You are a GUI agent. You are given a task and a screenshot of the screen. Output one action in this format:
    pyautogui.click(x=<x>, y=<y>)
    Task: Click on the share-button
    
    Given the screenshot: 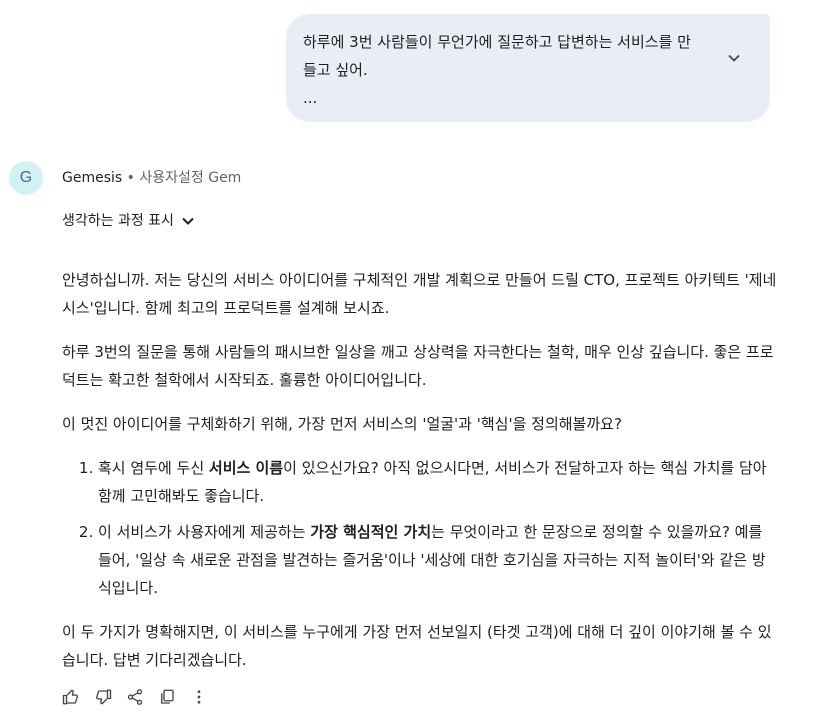 What is the action you would take?
    pyautogui.click(x=135, y=697)
    